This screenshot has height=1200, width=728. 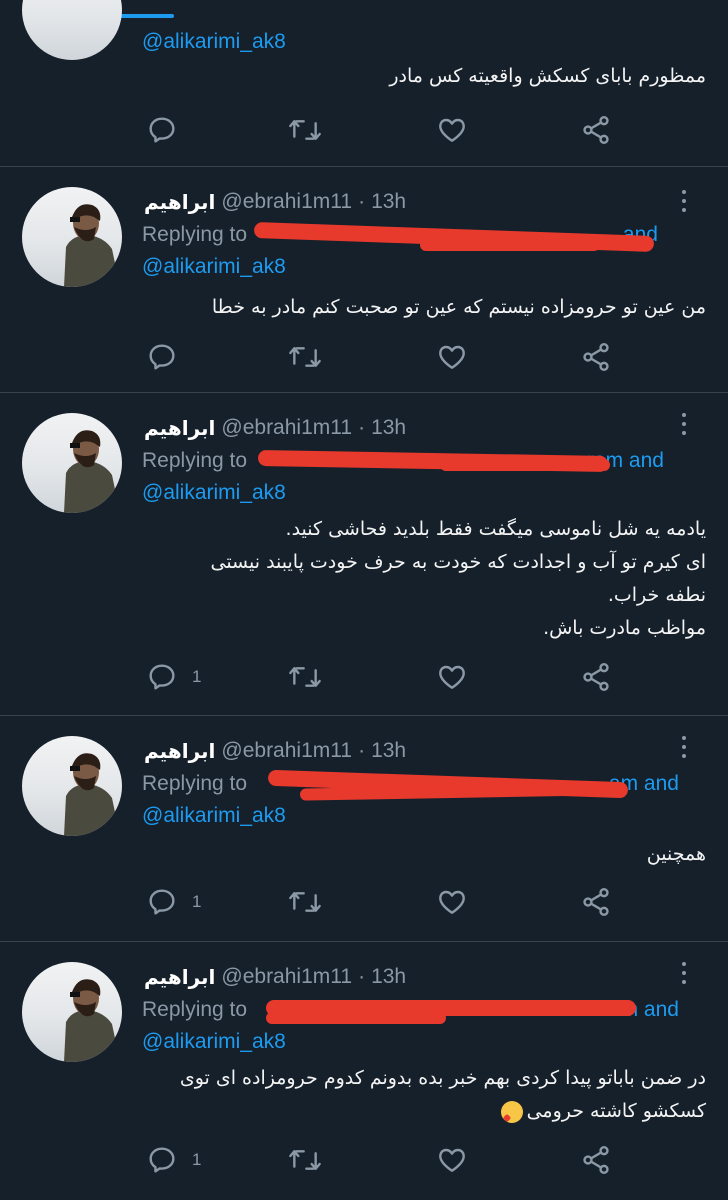 What do you see at coordinates (656, 595) in the screenshot?
I see `tweet-text-line: نطفه خراب.` at bounding box center [656, 595].